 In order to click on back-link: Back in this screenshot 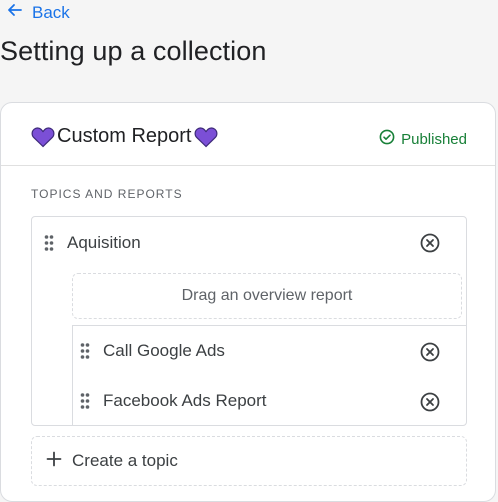, I will do `click(38, 12)`.